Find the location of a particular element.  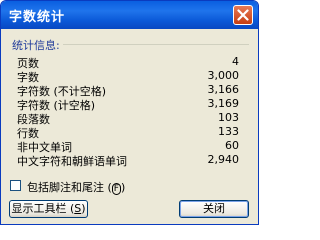

close-window-button is located at coordinates (243, 15).